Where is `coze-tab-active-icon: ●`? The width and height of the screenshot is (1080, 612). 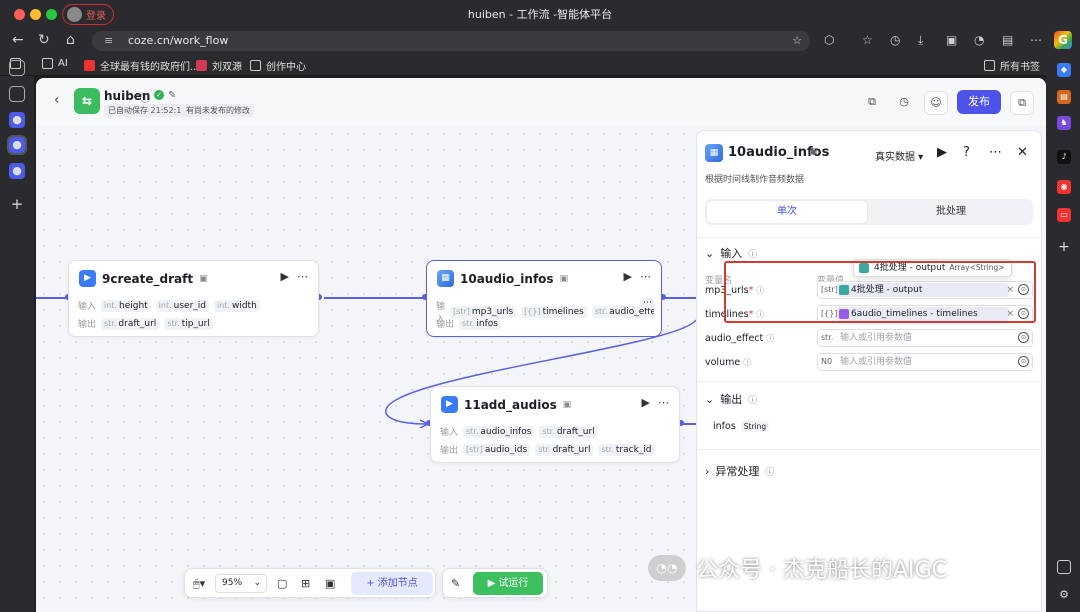 coze-tab-active-icon: ● is located at coordinates (17, 145).